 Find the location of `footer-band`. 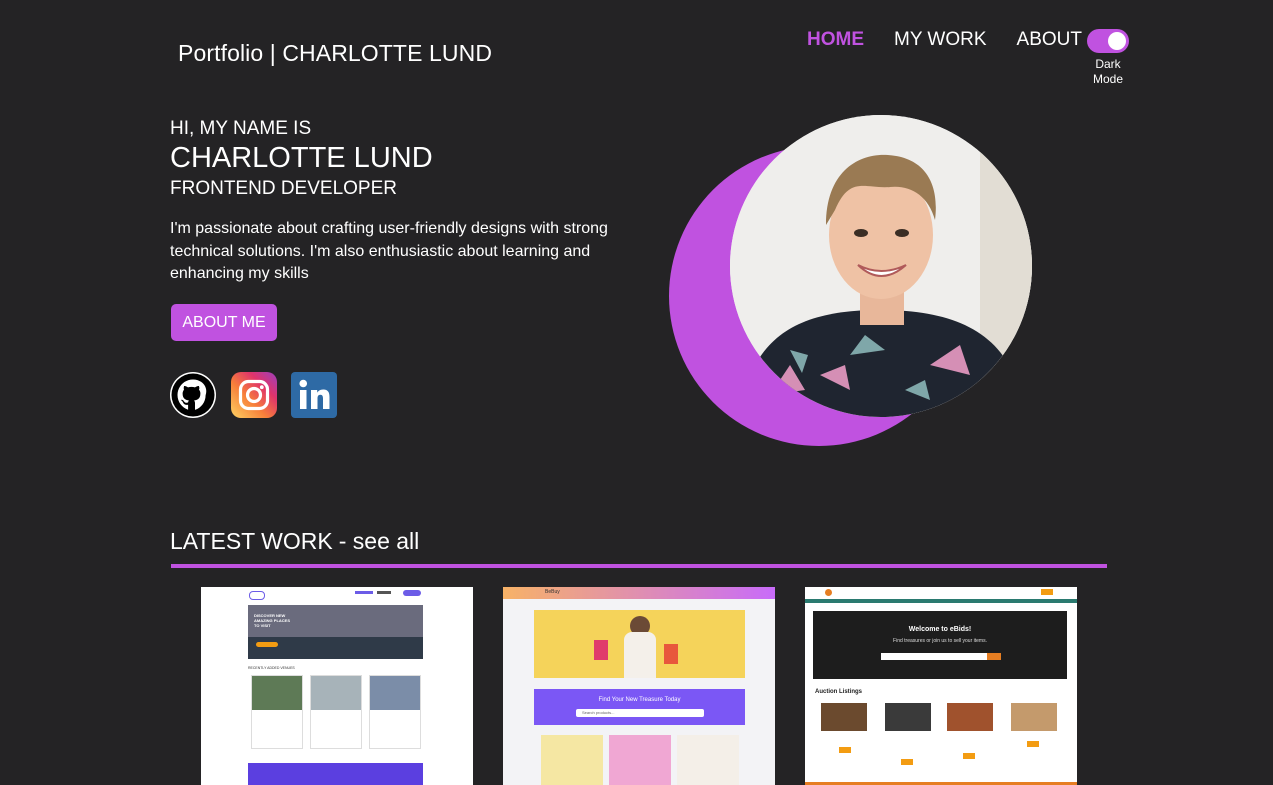

footer-band is located at coordinates (335, 774).